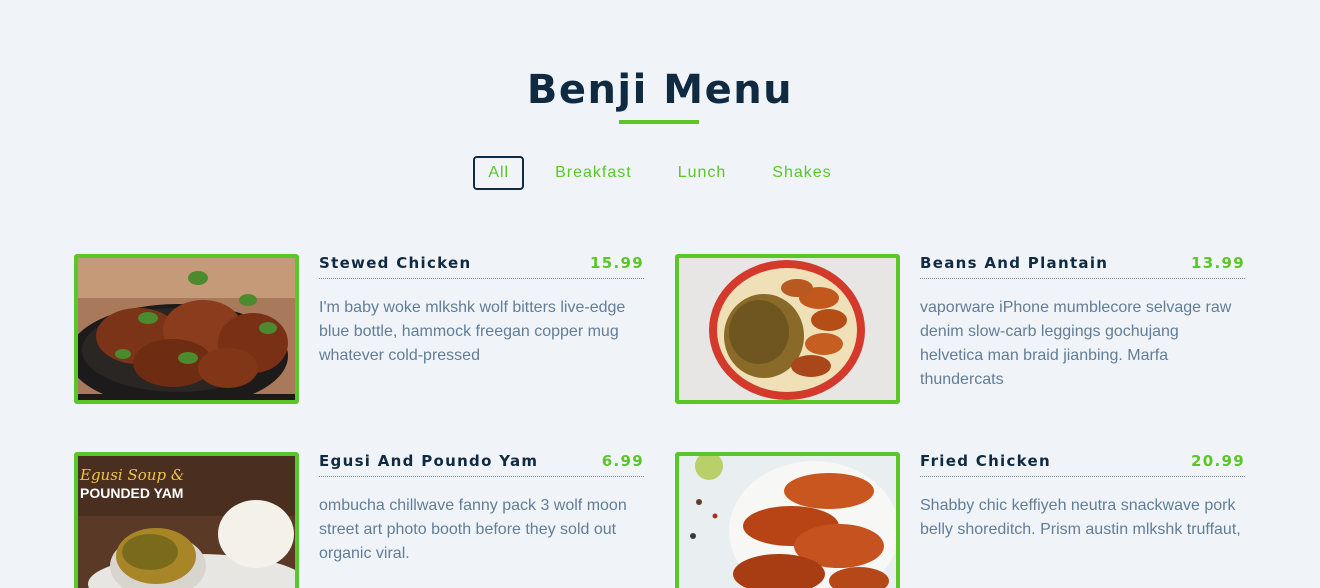 This screenshot has width=1320, height=588. What do you see at coordinates (429, 461) in the screenshot?
I see `item-name: Egusi And Poundo Yam` at bounding box center [429, 461].